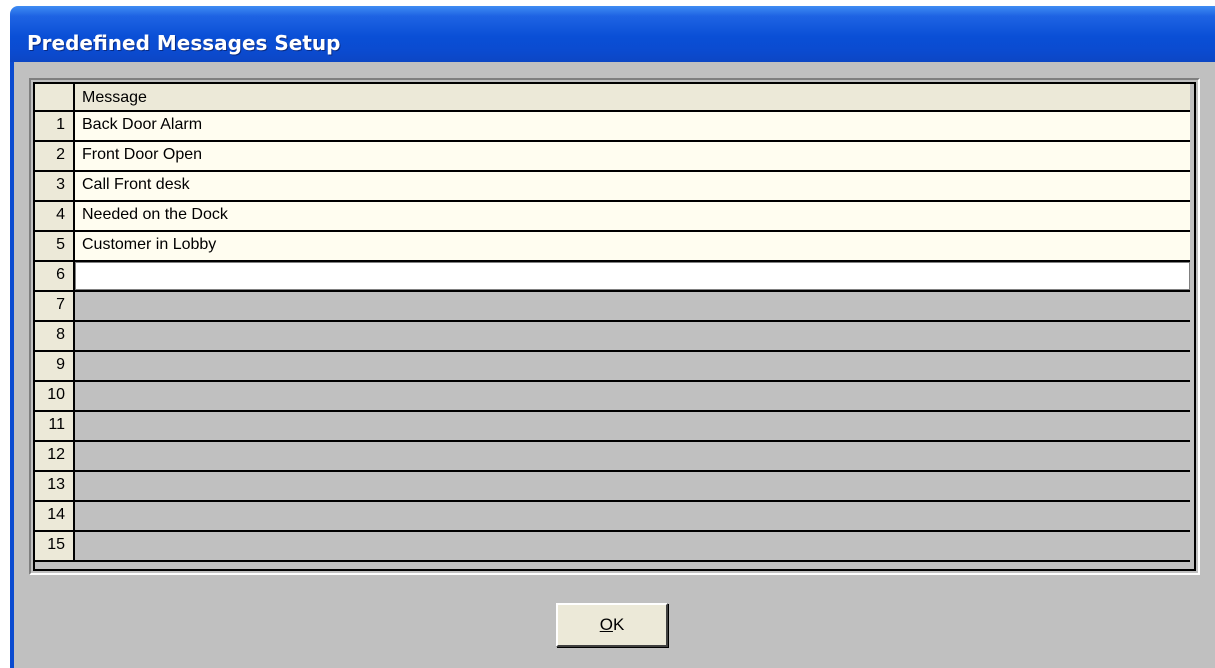 This screenshot has width=1215, height=668. I want to click on message-cell: Call Front desk, so click(632, 186).